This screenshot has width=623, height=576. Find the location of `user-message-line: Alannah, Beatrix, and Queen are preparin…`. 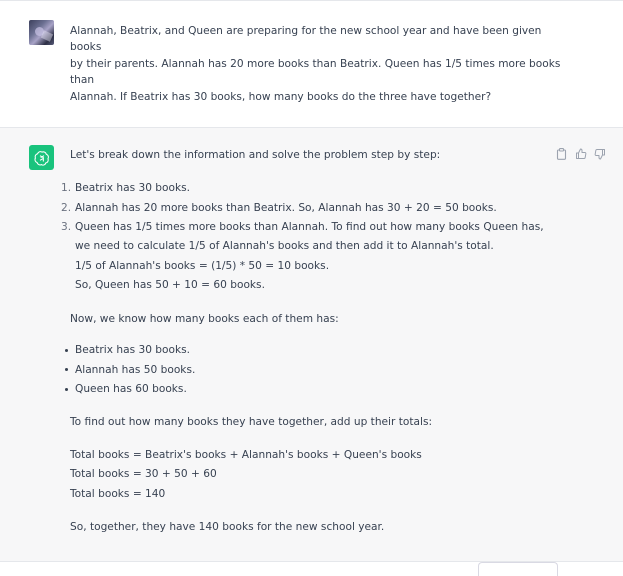

user-message-line: Alannah, Beatrix, and Queen are preparin… is located at coordinates (306, 31).